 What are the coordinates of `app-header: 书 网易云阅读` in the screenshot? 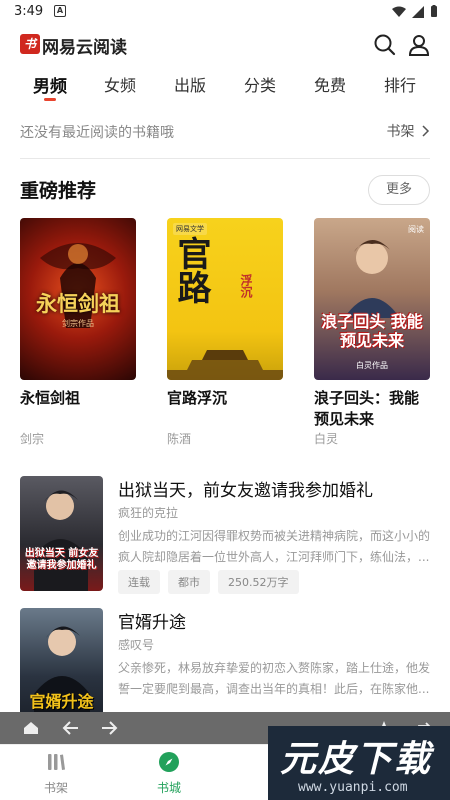 It's located at (225, 45).